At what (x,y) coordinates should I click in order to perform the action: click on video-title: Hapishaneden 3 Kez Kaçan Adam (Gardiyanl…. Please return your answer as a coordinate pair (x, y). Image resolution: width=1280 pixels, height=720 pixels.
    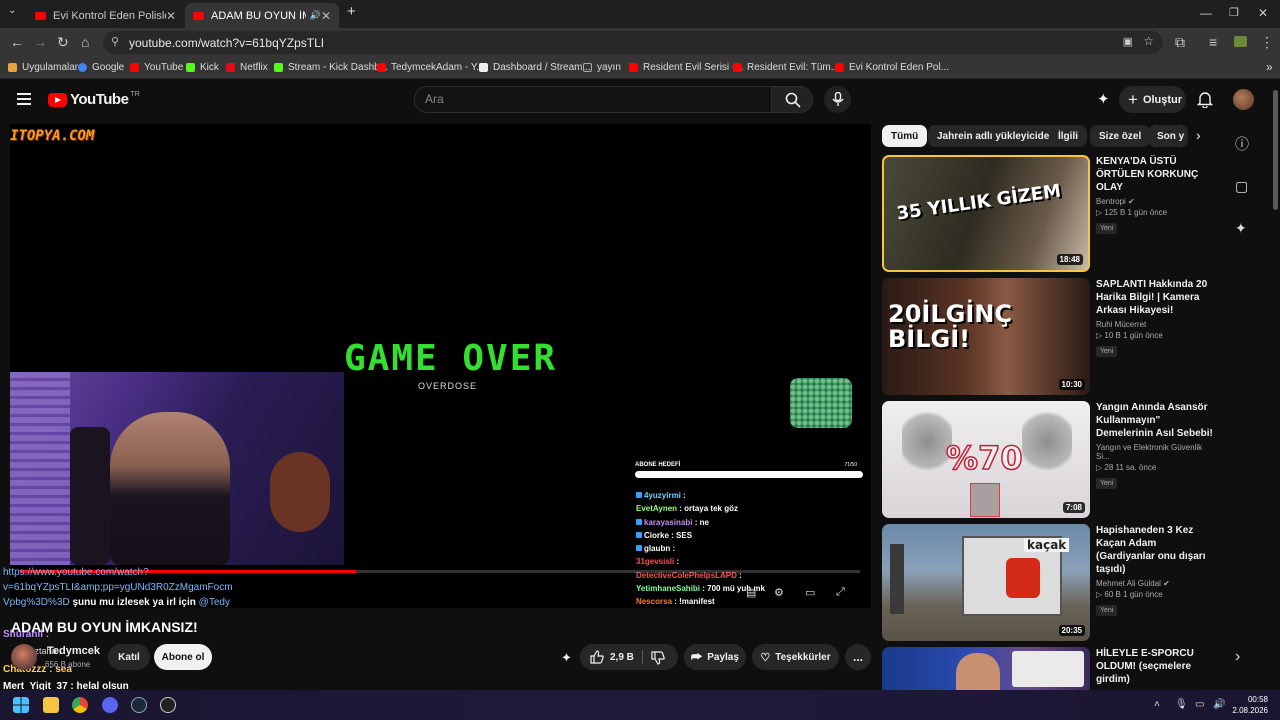
    Looking at the image, I should click on (1155, 550).